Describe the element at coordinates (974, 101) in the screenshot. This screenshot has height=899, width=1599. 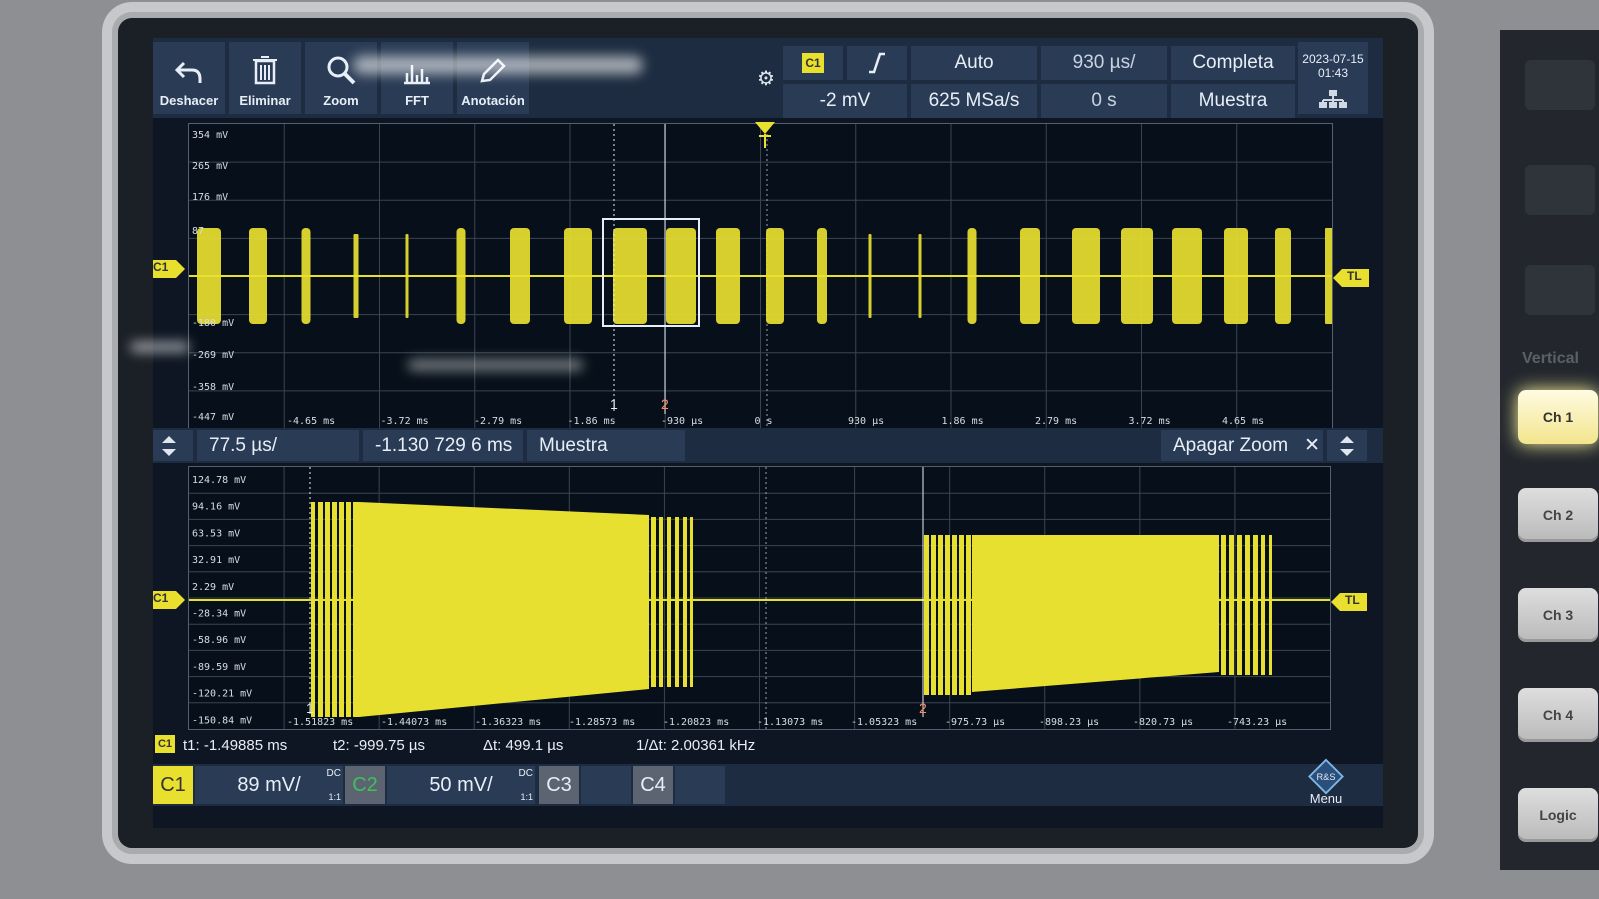
I see `sample-rate-cell: 625 MSa/s` at that location.